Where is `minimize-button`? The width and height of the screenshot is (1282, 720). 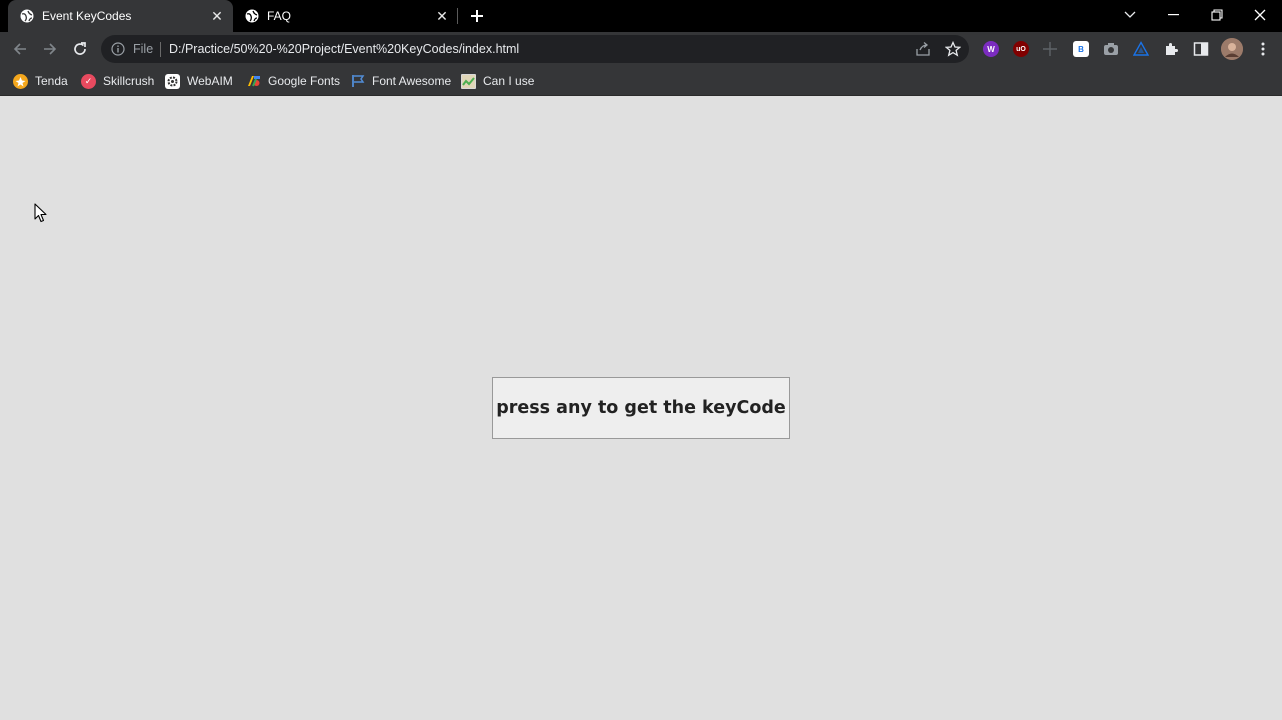 minimize-button is located at coordinates (1174, 15).